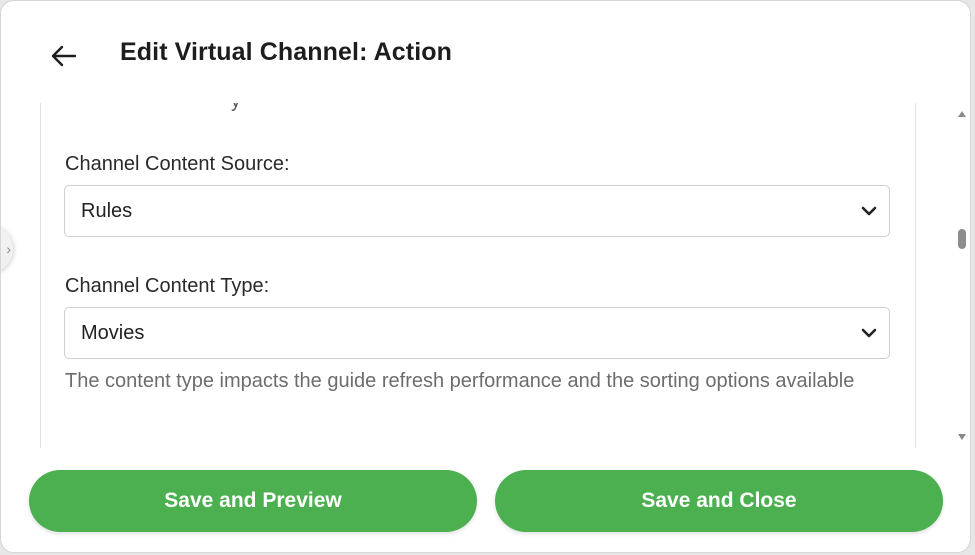 Image resolution: width=975 pixels, height=555 pixels. What do you see at coordinates (253, 501) in the screenshot?
I see `save-and-preview-button: Save and Preview` at bounding box center [253, 501].